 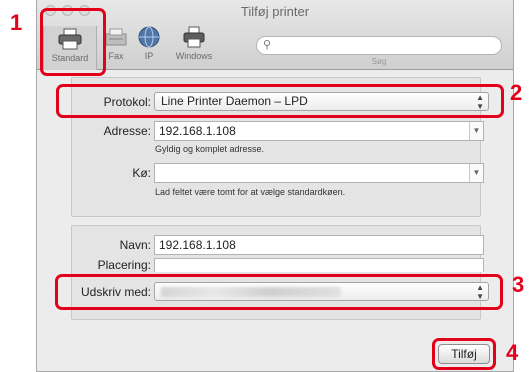 I want to click on toolbar-ip-button: IP, so click(x=149, y=43).